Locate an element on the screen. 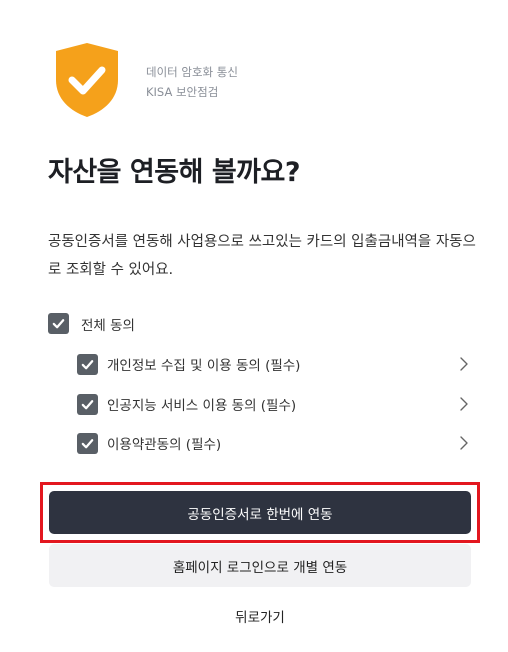  consent-terms-checkbox is located at coordinates (87, 443).